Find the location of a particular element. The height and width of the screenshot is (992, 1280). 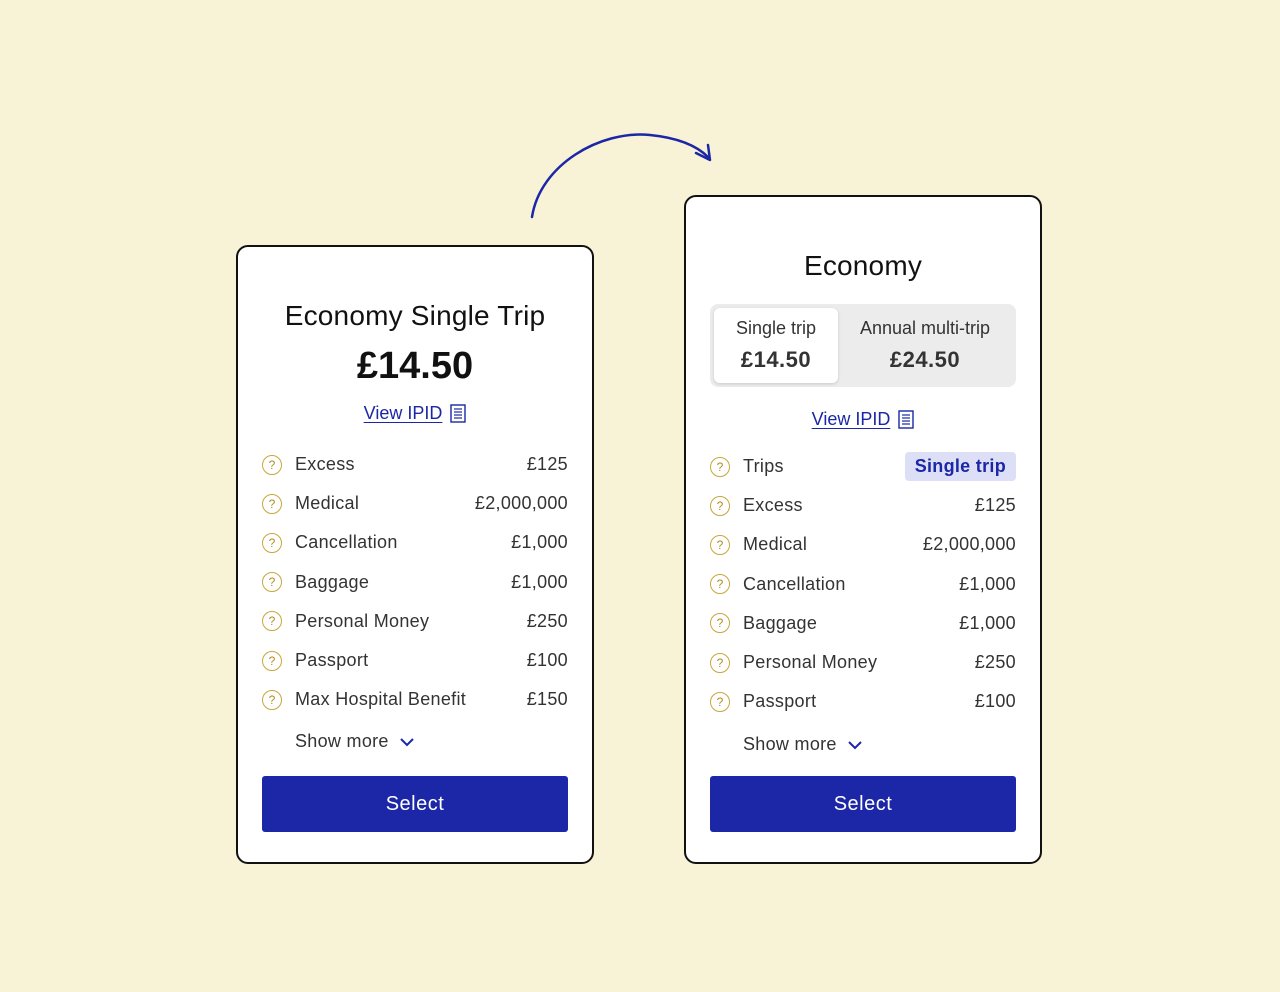

benefit-value: £150 is located at coordinates (547, 699).